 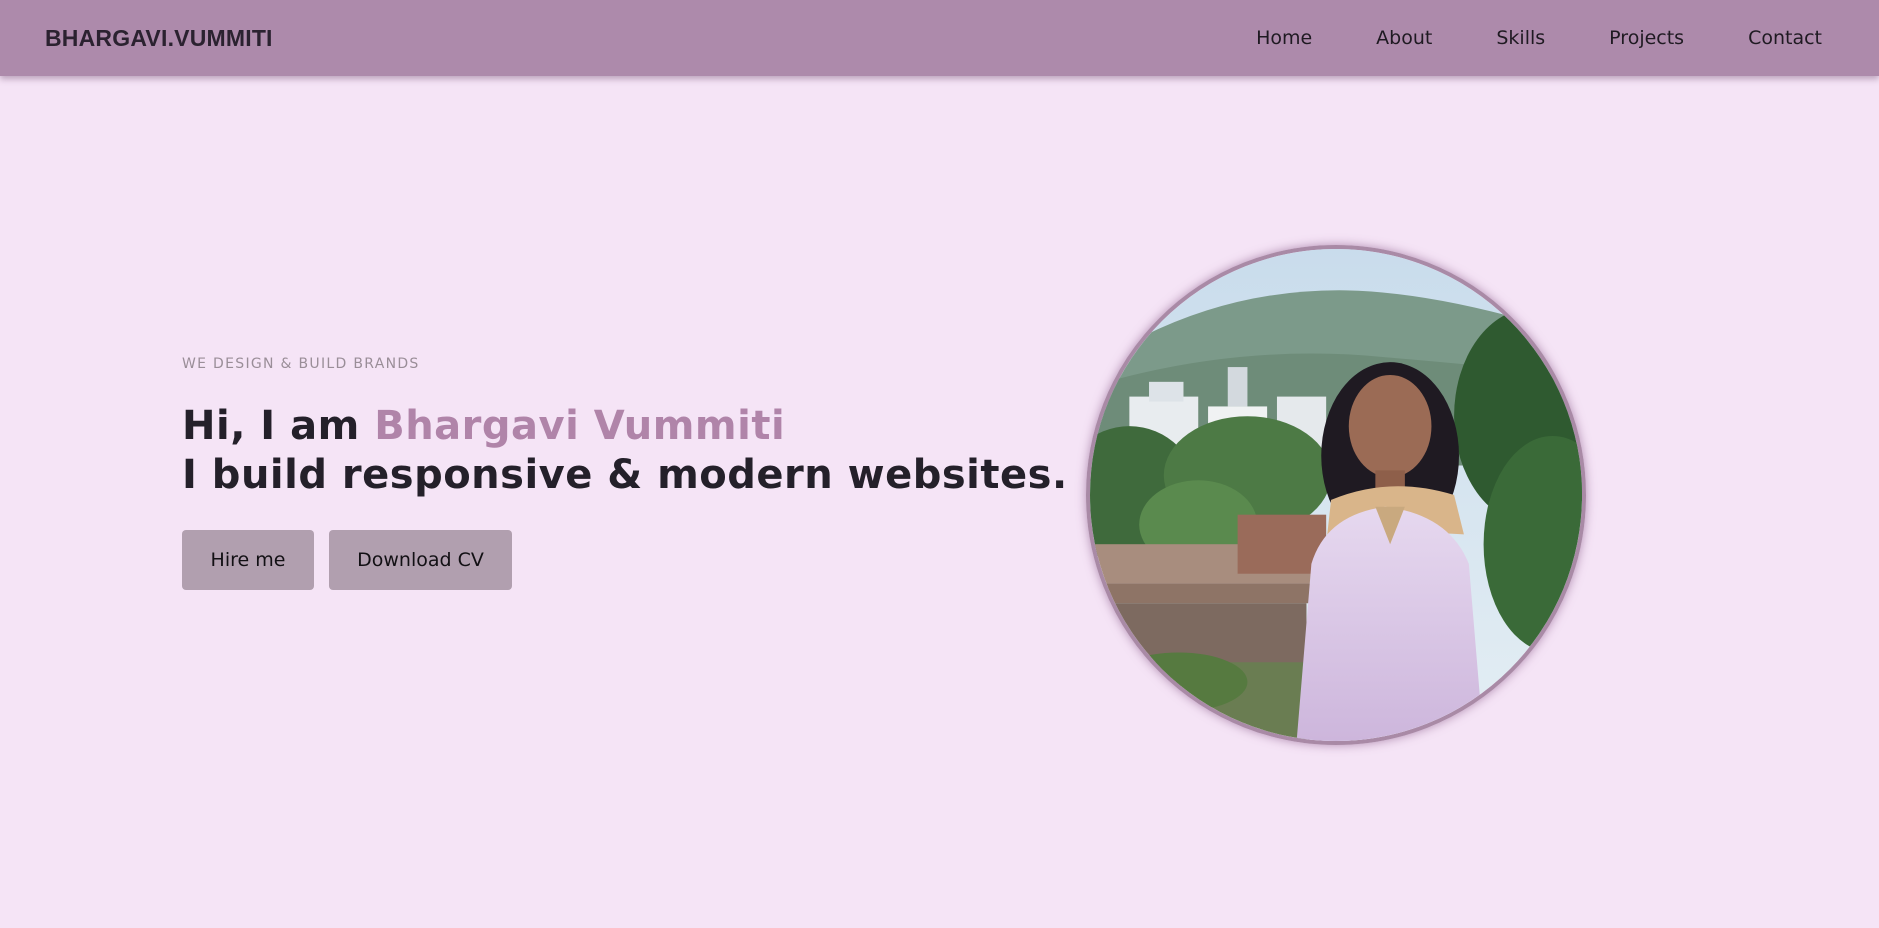 What do you see at coordinates (1284, 38) in the screenshot?
I see `nav-home-link: Home` at bounding box center [1284, 38].